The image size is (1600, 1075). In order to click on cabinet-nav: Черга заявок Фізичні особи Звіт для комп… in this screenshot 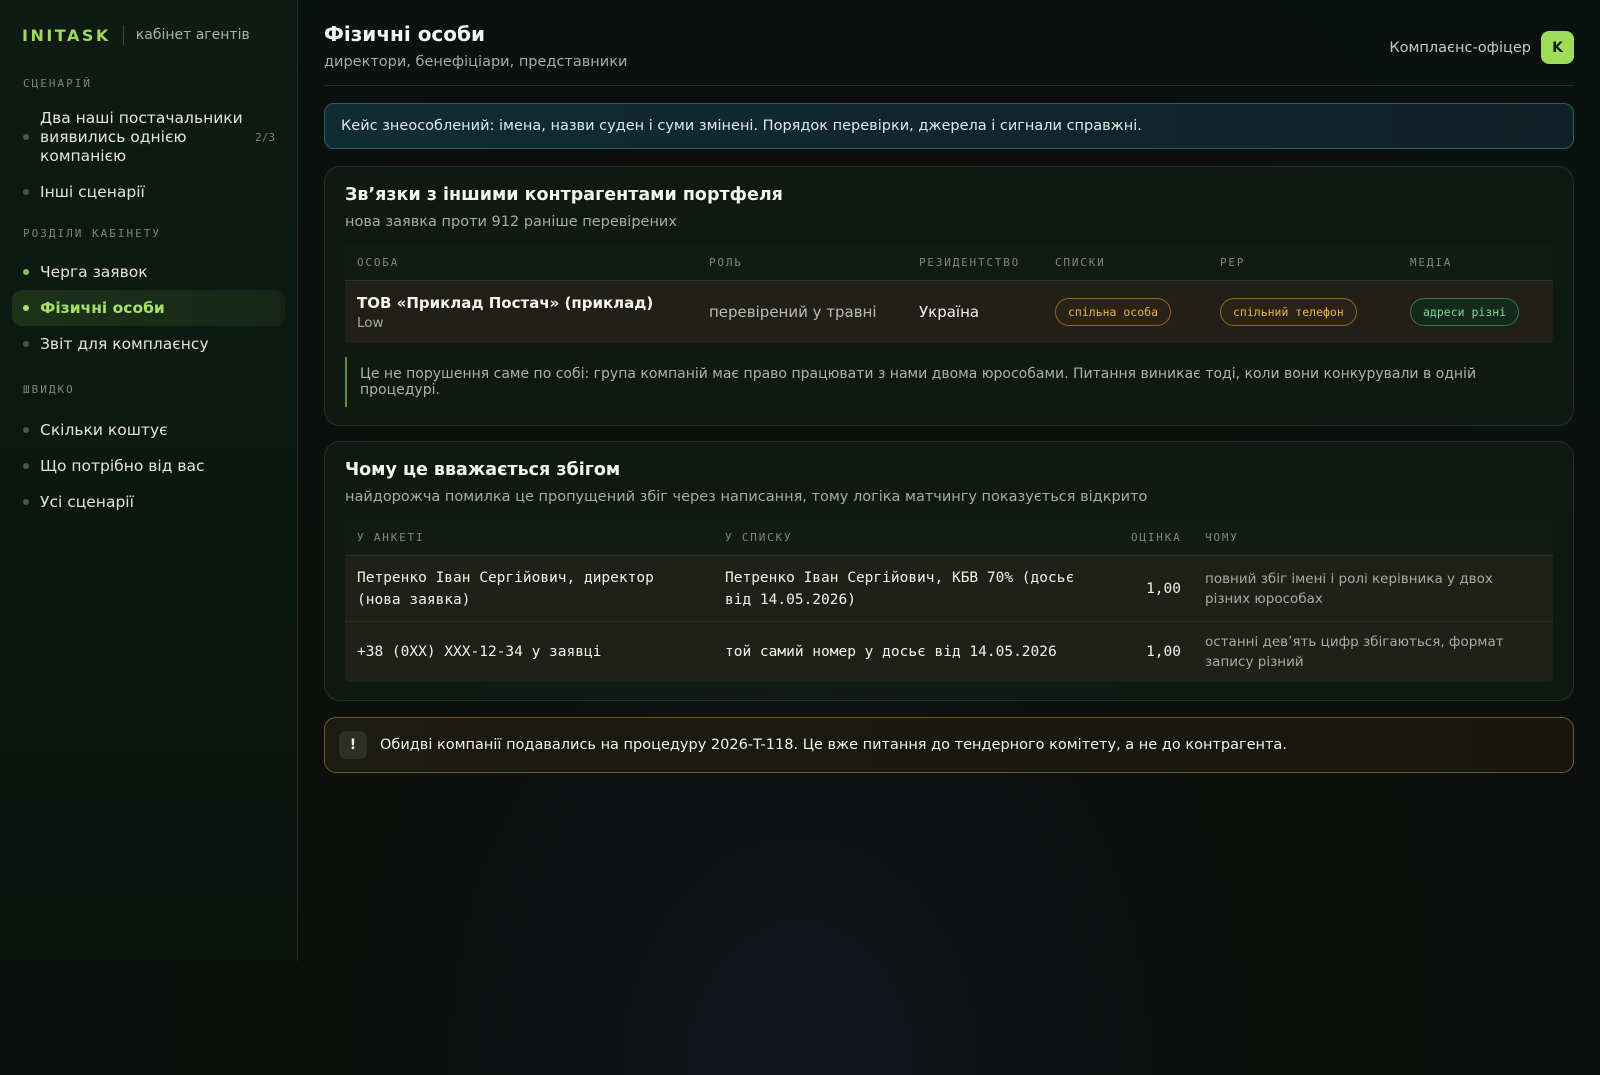, I will do `click(148, 308)`.